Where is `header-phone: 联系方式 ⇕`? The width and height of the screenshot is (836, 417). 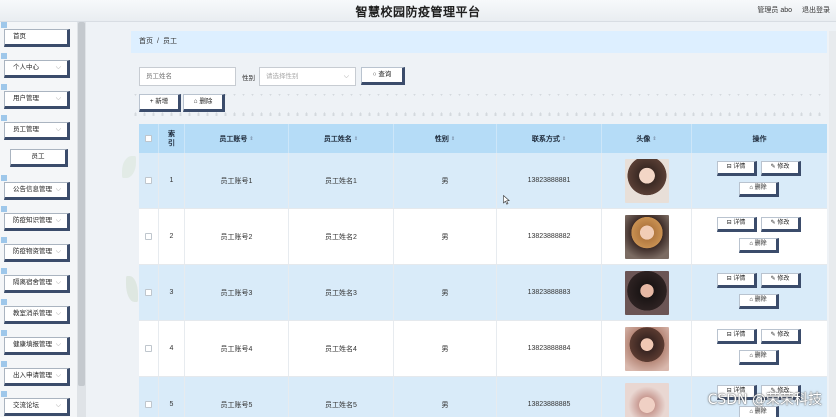
header-phone: 联系方式 ⇕ is located at coordinates (549, 138).